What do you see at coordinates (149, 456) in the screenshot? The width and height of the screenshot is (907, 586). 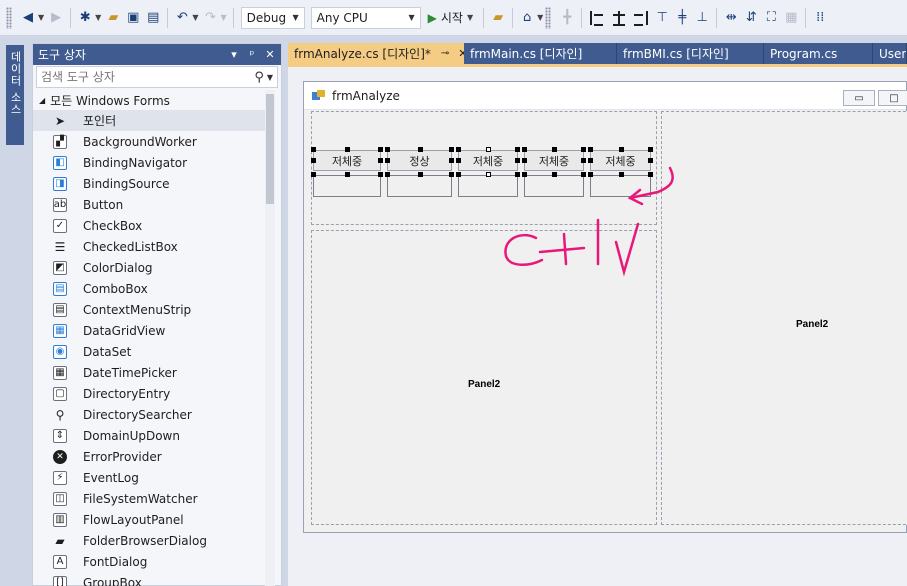 I see `toolbox-item: ✕ ErrorProvider` at bounding box center [149, 456].